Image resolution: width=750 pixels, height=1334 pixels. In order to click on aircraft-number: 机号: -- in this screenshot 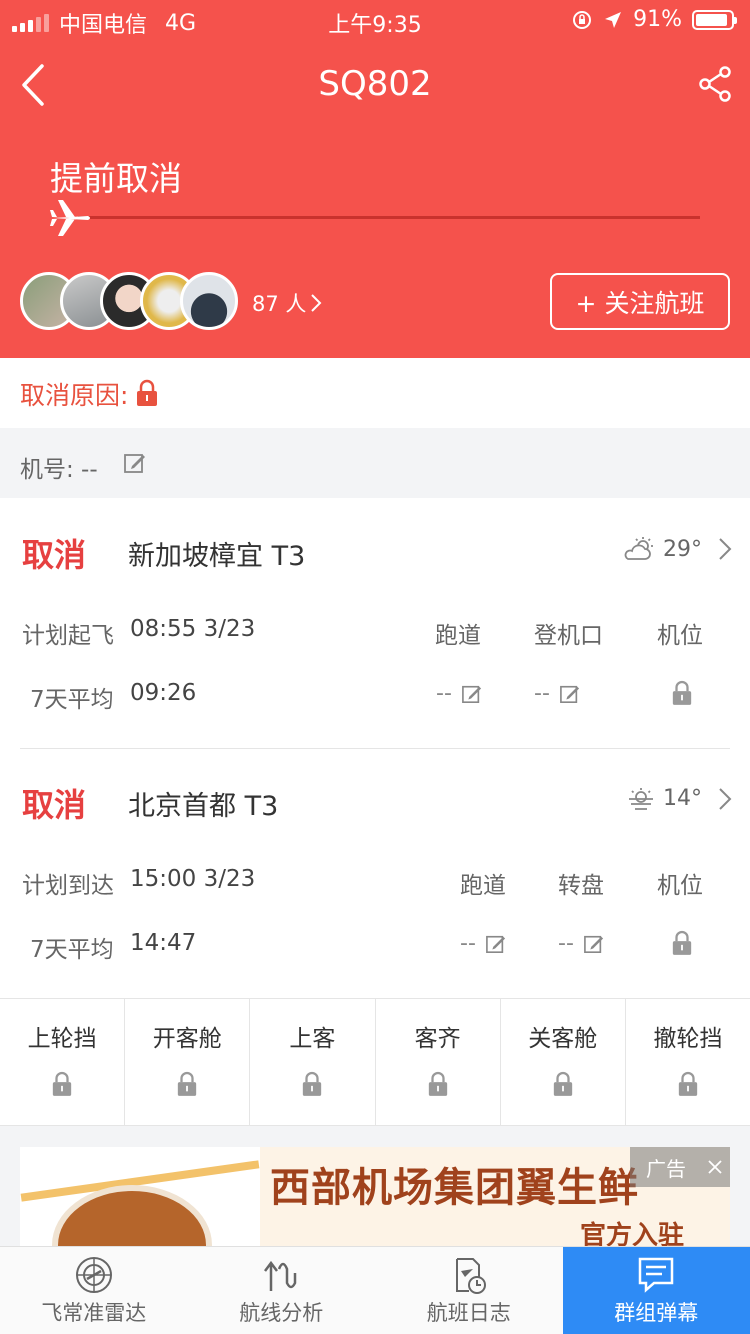, I will do `click(59, 470)`.